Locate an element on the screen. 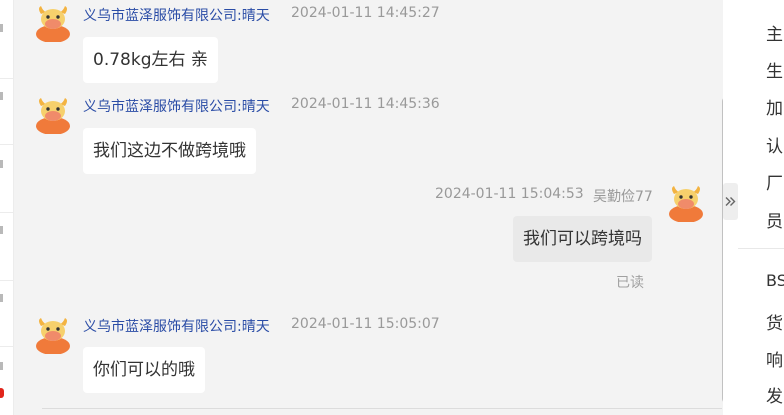 The width and height of the screenshot is (784, 415). my-name: 吴勤俭77 is located at coordinates (623, 197).